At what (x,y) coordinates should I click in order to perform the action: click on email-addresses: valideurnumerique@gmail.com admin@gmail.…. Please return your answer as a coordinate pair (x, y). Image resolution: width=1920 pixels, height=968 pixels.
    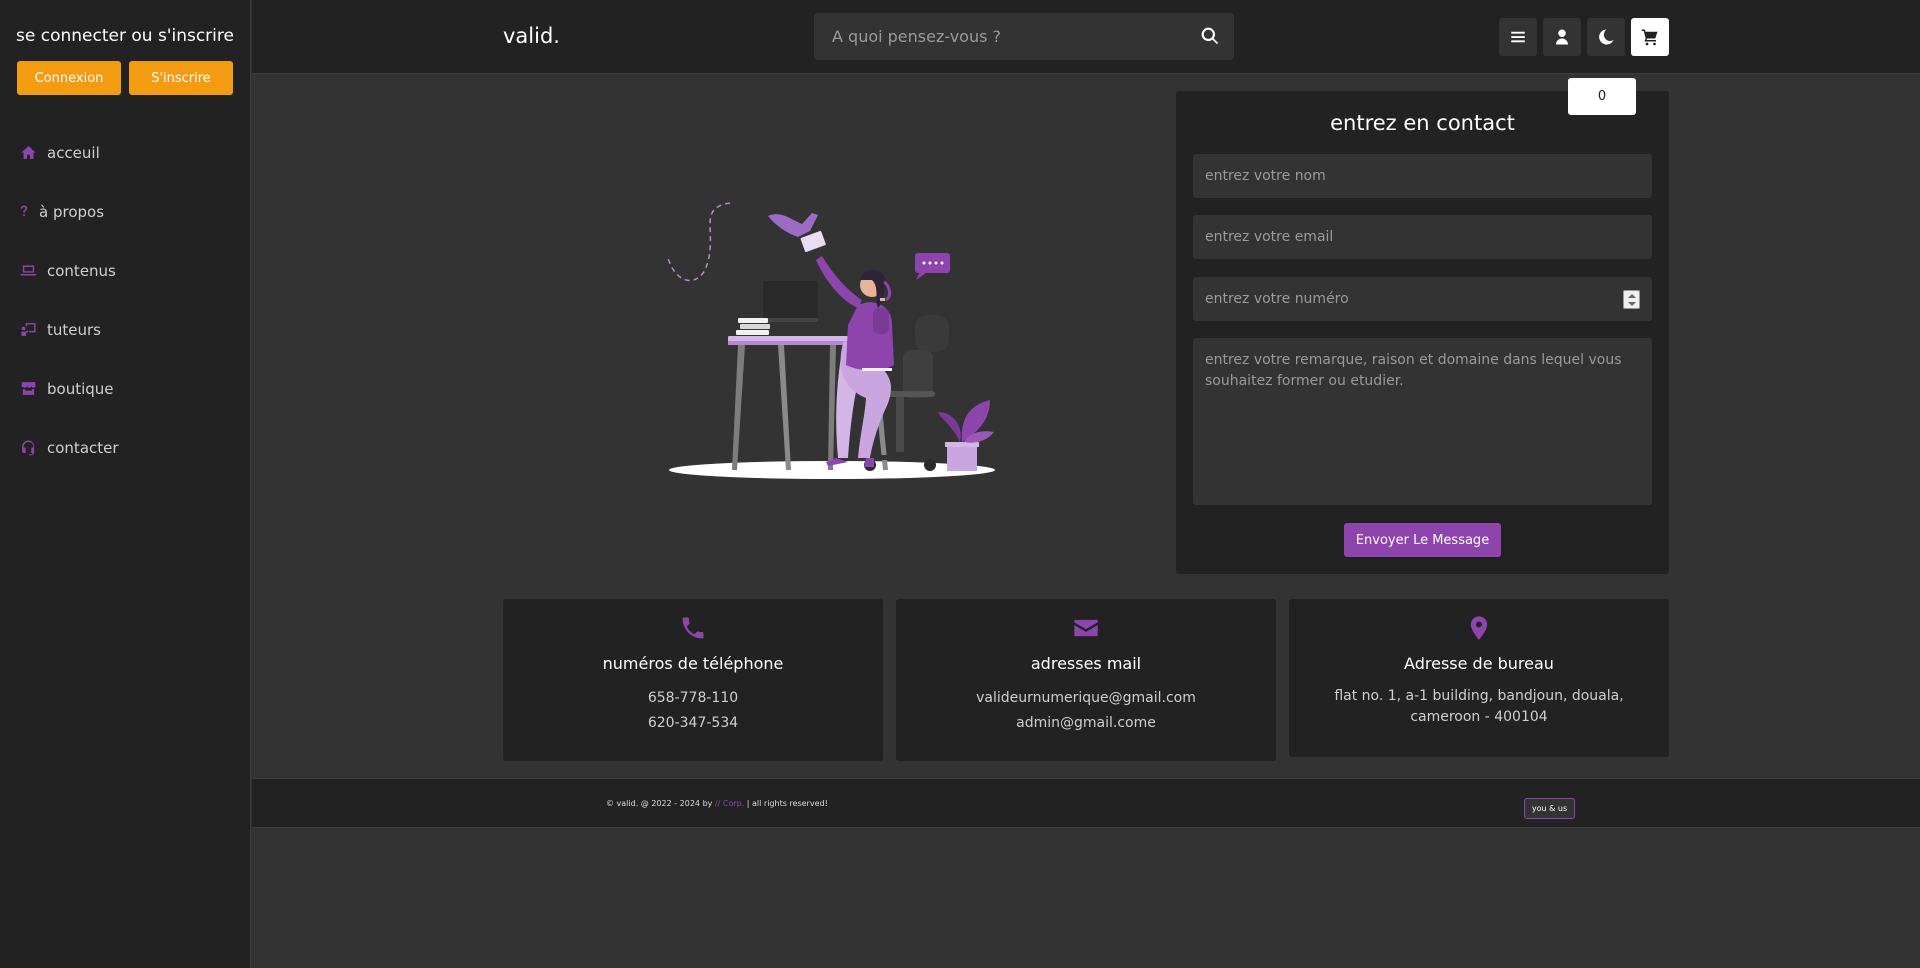
    Looking at the image, I should click on (1086, 711).